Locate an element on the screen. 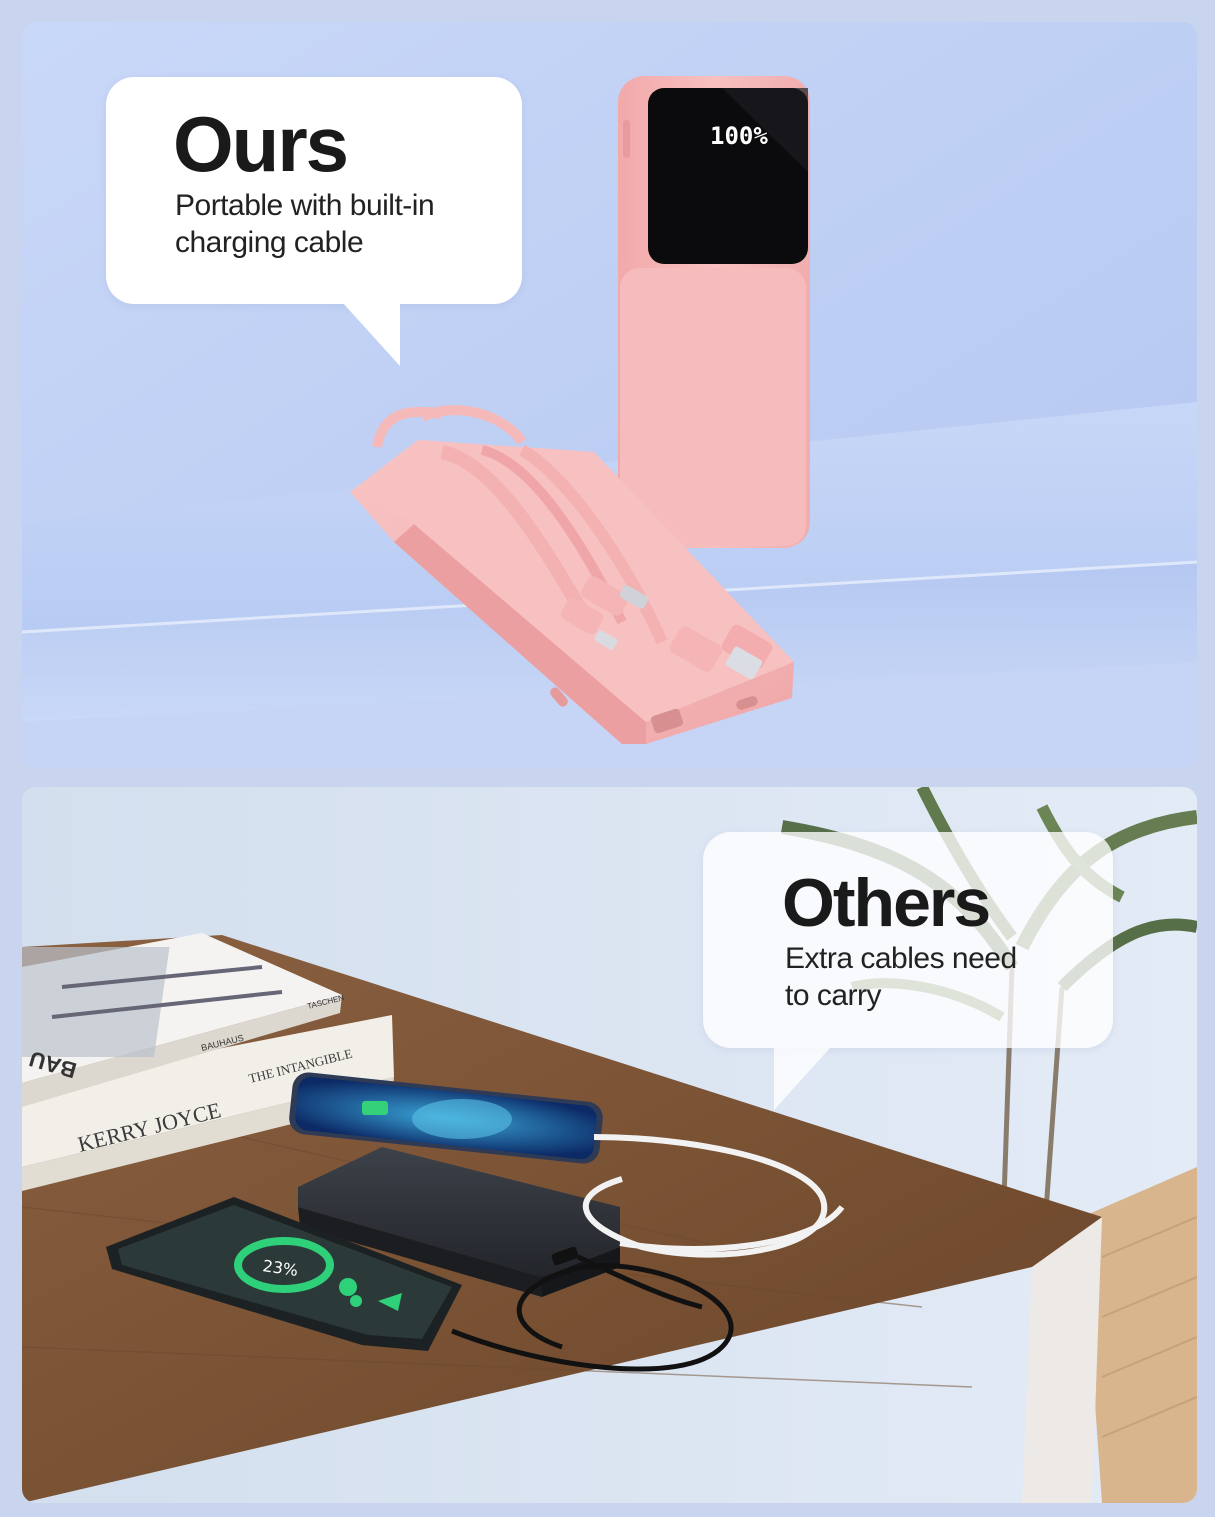 This screenshot has height=1517, width=1215. ours-subtitle-line1: Portable with built-in is located at coordinates (305, 205).